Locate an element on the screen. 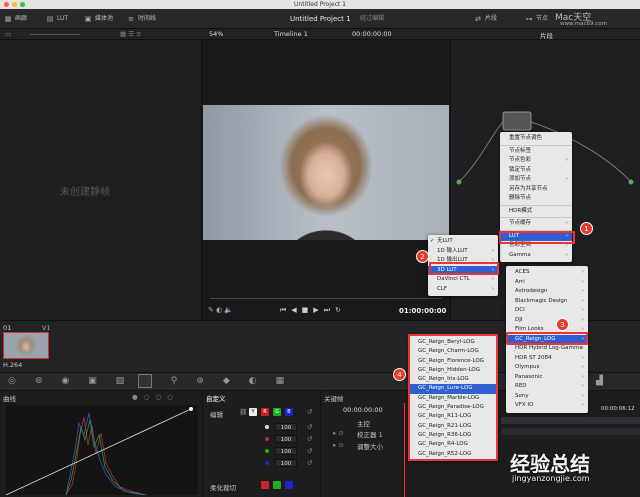 The width and height of the screenshot is (640, 497). r-value: 100 is located at coordinates (286, 439).